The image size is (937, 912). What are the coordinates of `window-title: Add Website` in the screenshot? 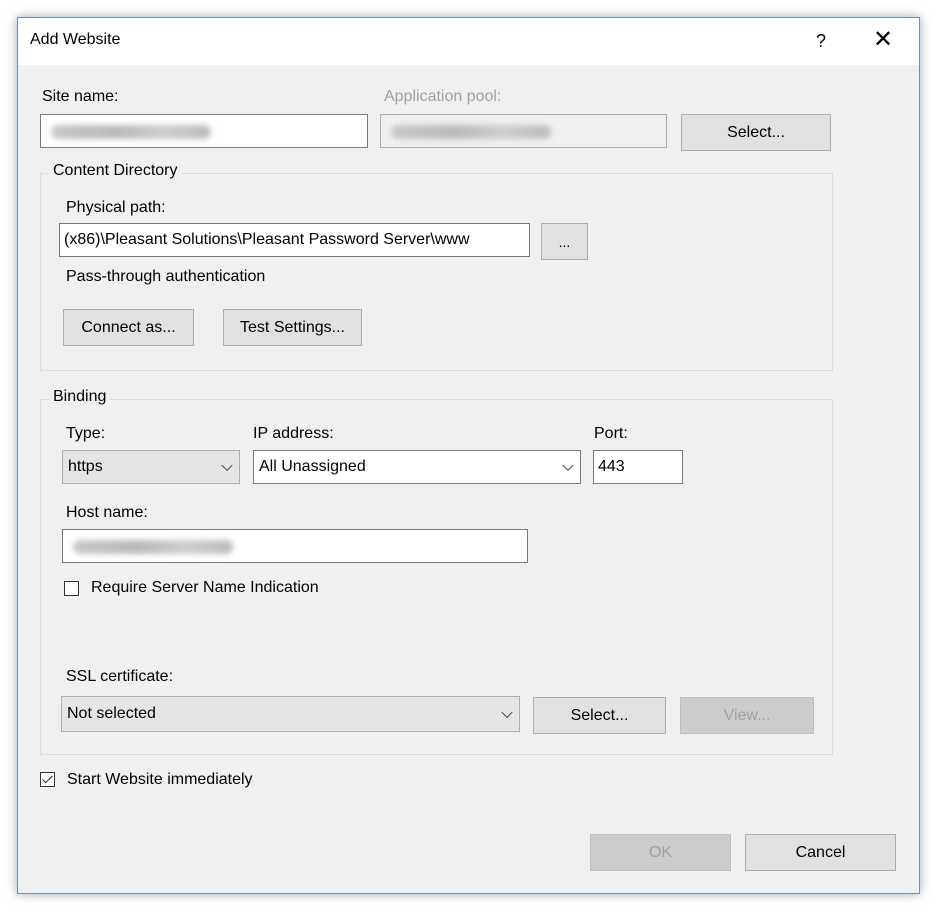 It's located at (75, 39).